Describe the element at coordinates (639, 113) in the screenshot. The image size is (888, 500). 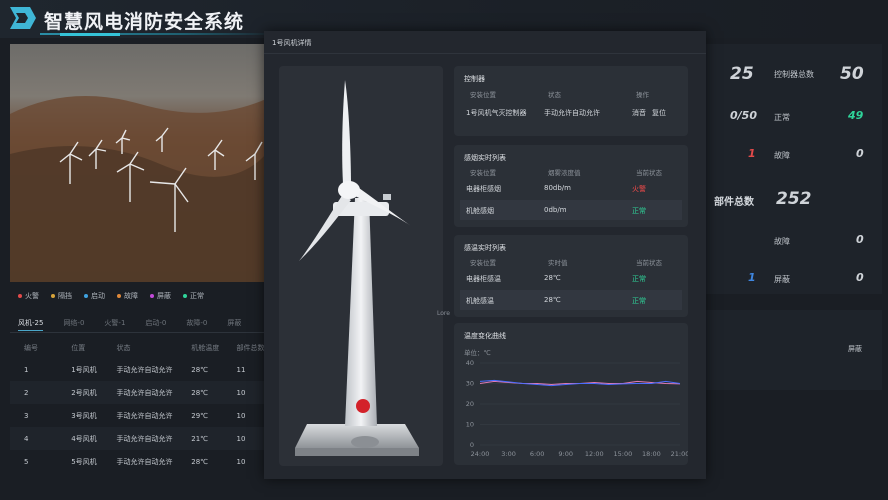
I see `mute-button: 消音` at that location.